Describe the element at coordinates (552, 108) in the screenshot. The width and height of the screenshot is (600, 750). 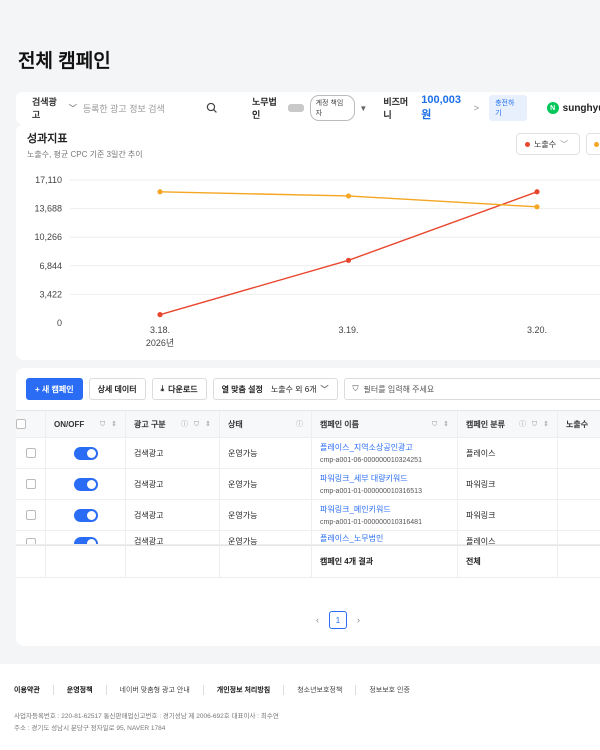
I see `naver-logo-icon: N` at that location.